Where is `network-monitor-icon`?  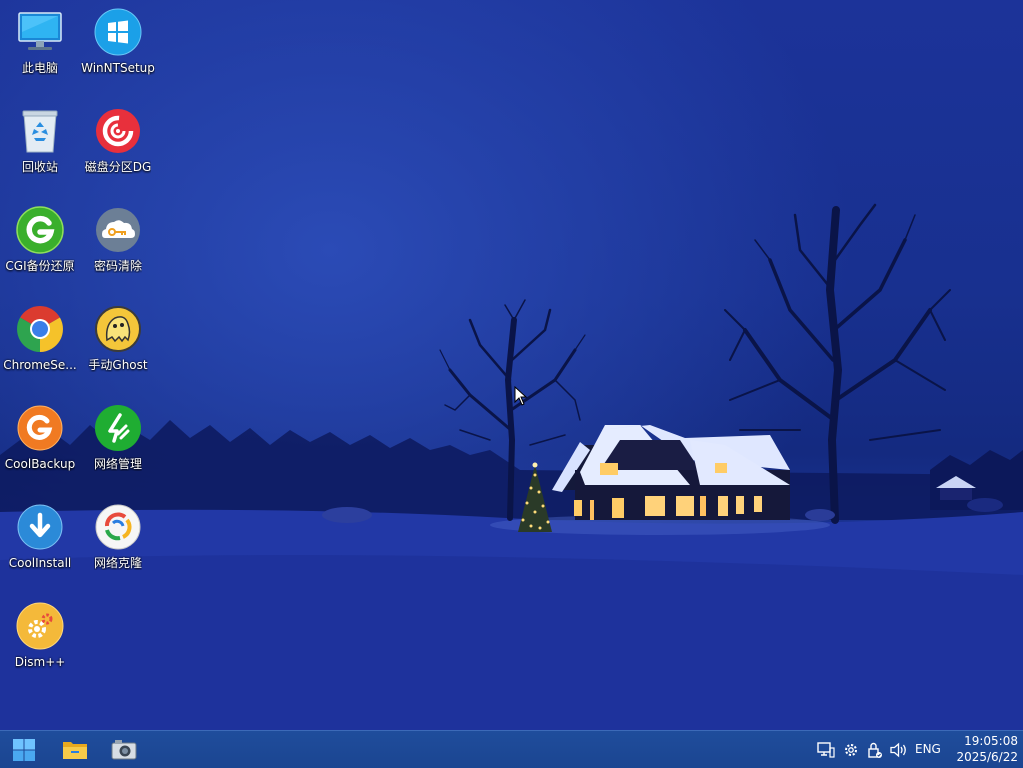 network-monitor-icon is located at coordinates (826, 750).